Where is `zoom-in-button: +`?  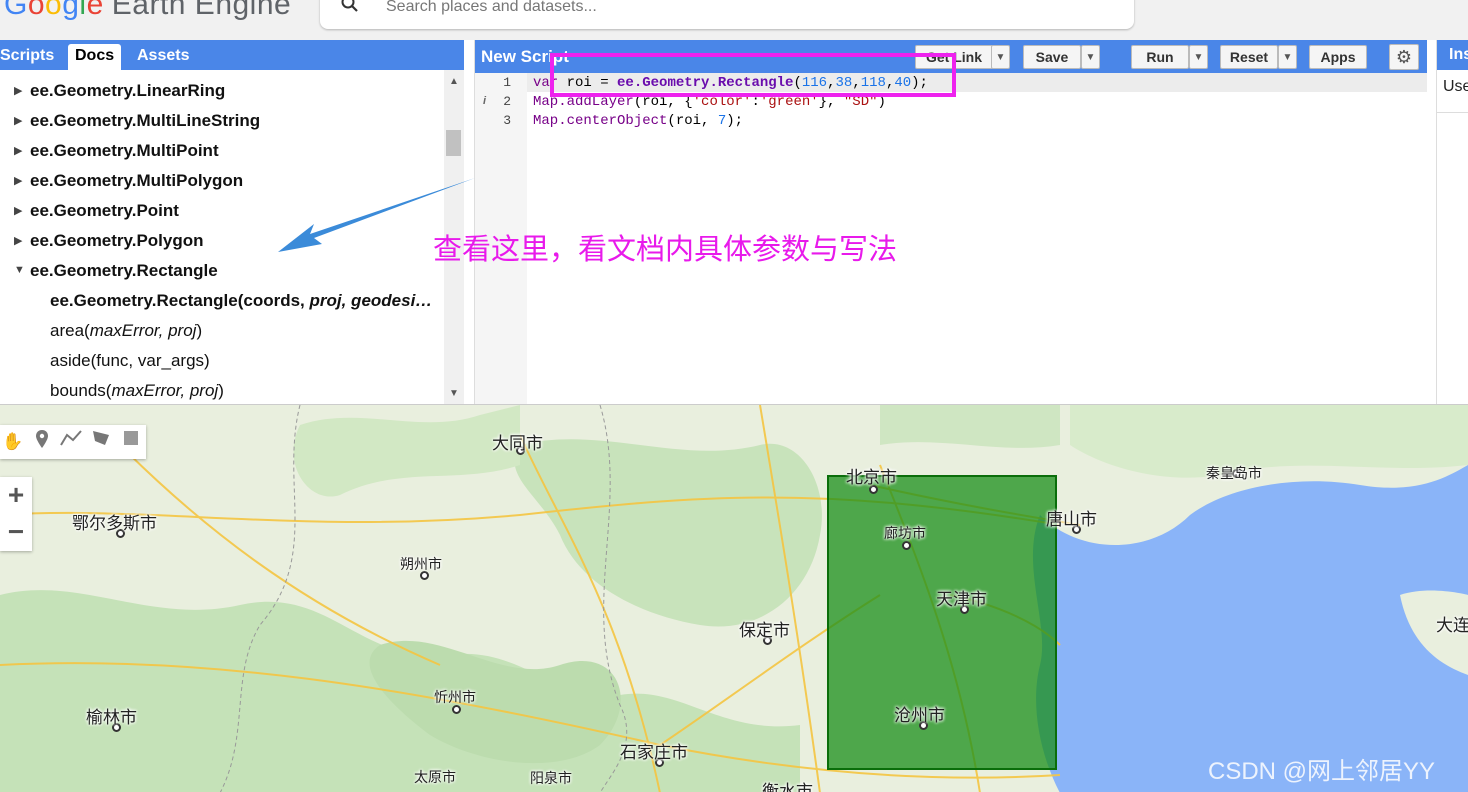
zoom-in-button: + is located at coordinates (16, 495).